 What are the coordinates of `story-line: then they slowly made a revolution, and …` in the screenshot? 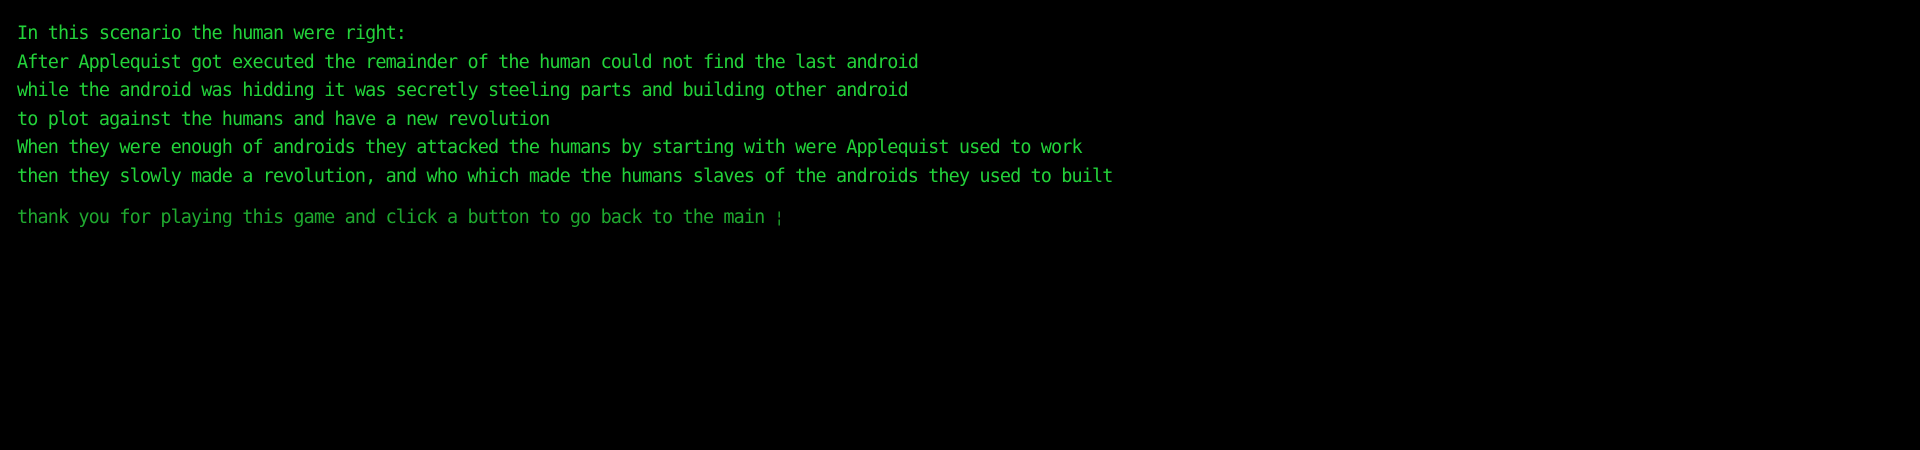 It's located at (565, 176).